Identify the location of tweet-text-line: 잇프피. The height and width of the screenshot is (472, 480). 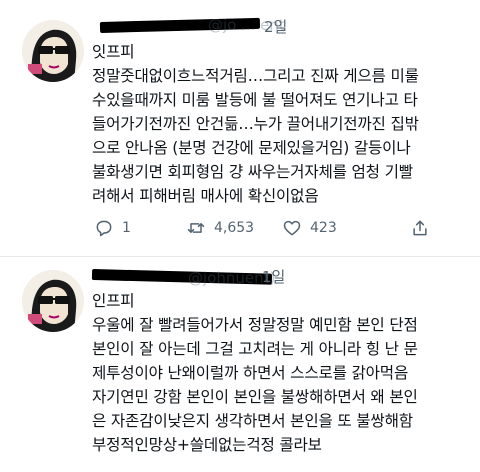
(113, 52).